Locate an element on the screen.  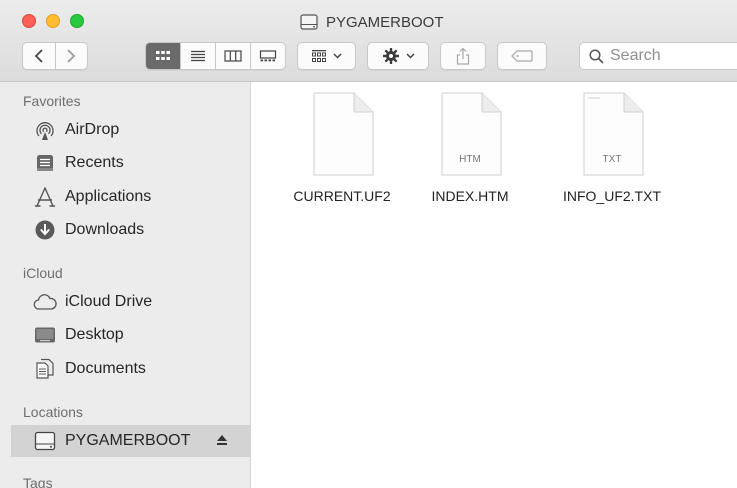
grid-icon is located at coordinates (163, 55).